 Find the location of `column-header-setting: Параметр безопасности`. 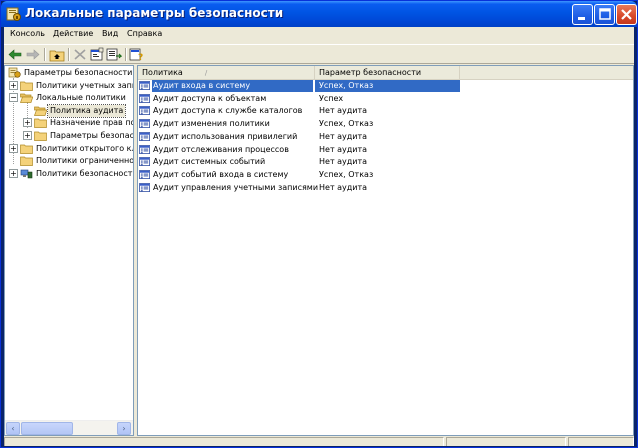

column-header-setting: Параметр безопасности is located at coordinates (387, 73).